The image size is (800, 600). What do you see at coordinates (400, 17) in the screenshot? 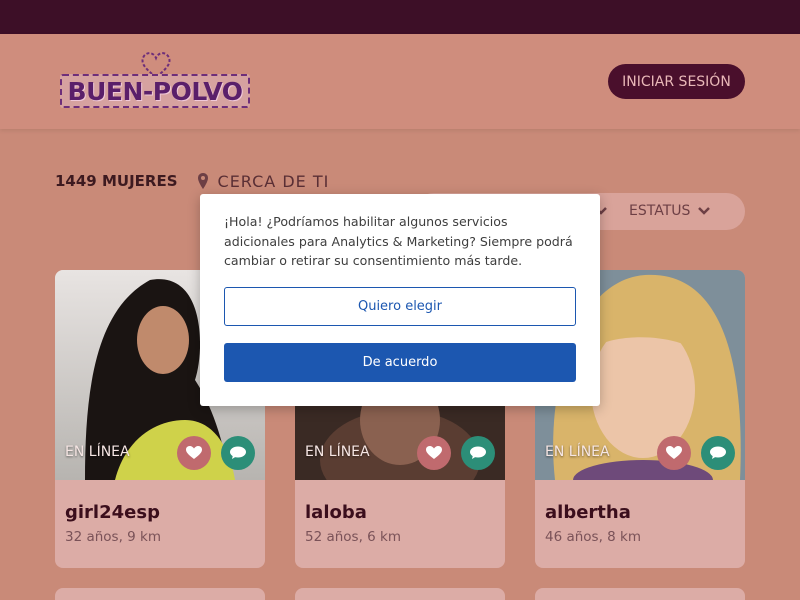
I see `top-bar` at bounding box center [400, 17].